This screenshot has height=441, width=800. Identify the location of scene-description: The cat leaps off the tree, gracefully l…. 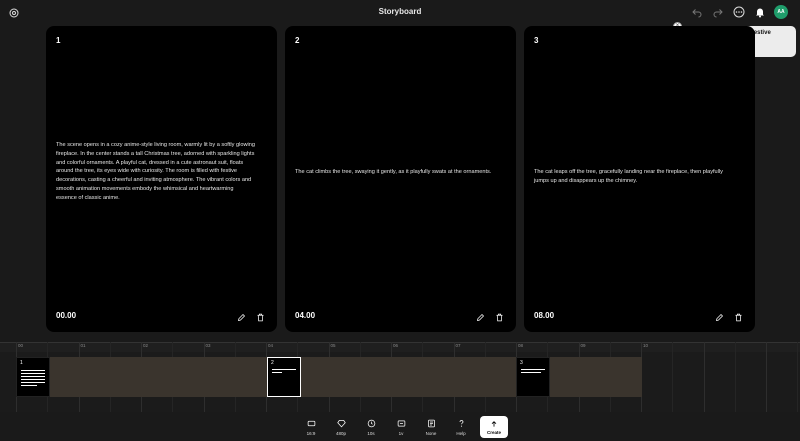
(633, 177).